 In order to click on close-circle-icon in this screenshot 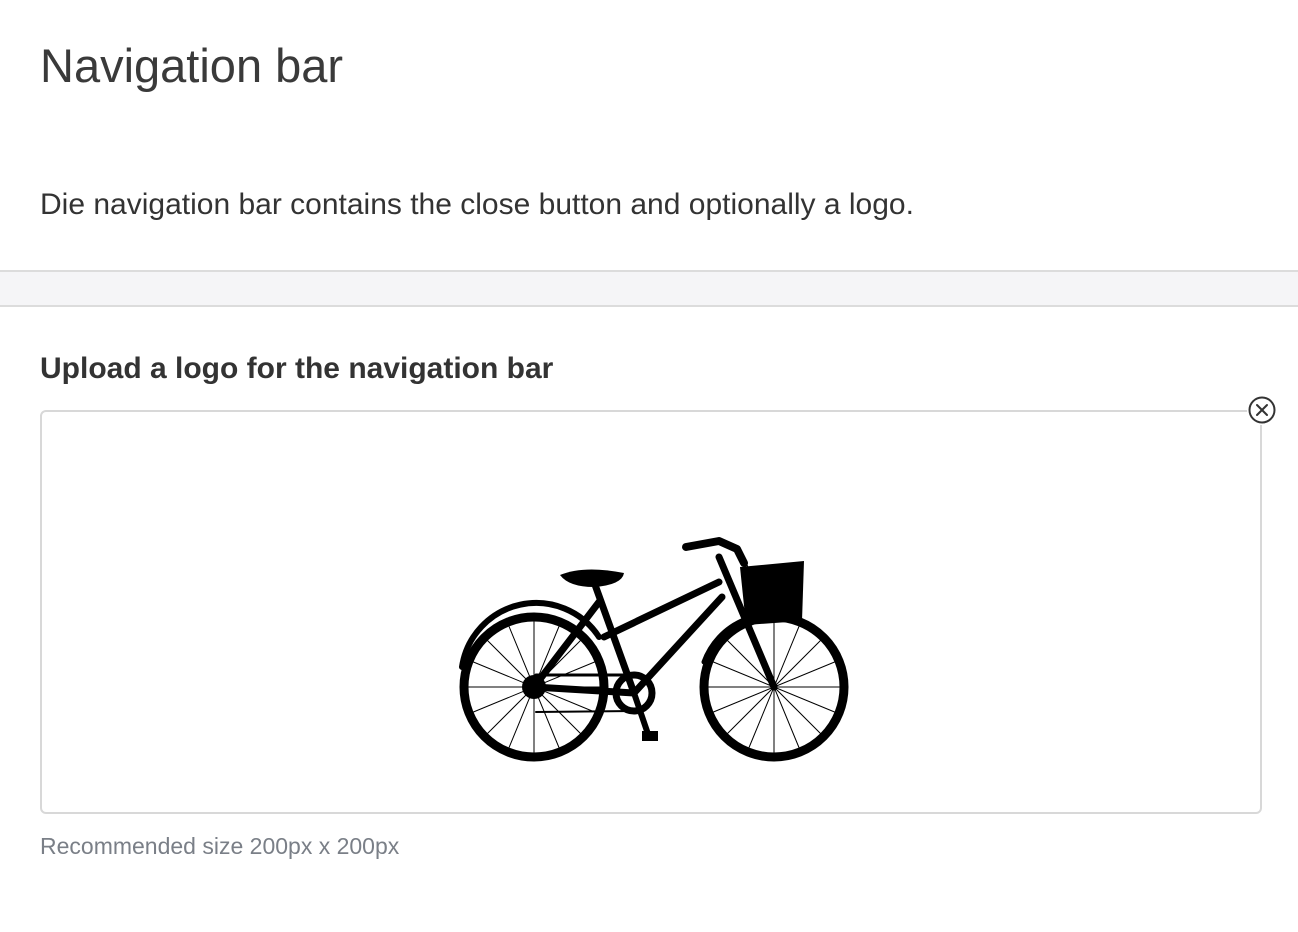, I will do `click(1262, 410)`.